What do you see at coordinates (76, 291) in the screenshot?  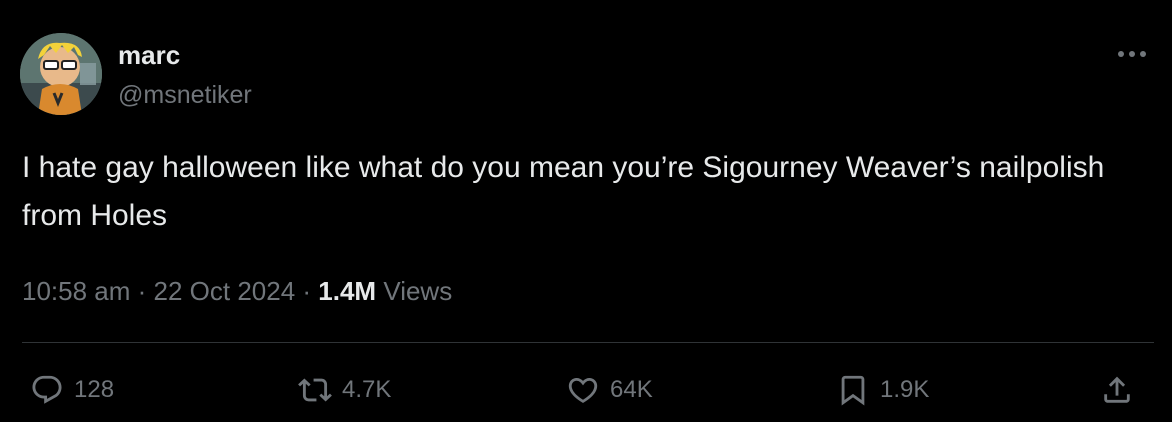 I see `tweet-time: 10:58 am` at bounding box center [76, 291].